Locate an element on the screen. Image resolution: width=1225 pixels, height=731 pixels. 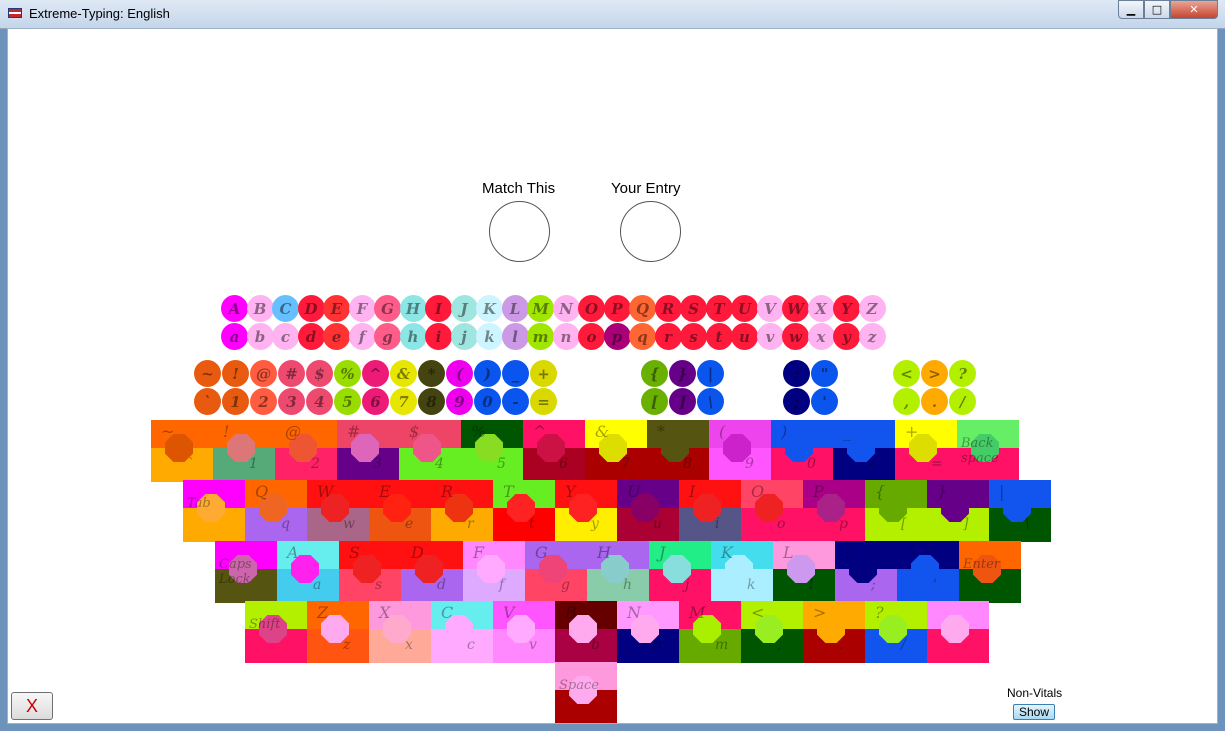
key: #3 is located at coordinates (368, 451).